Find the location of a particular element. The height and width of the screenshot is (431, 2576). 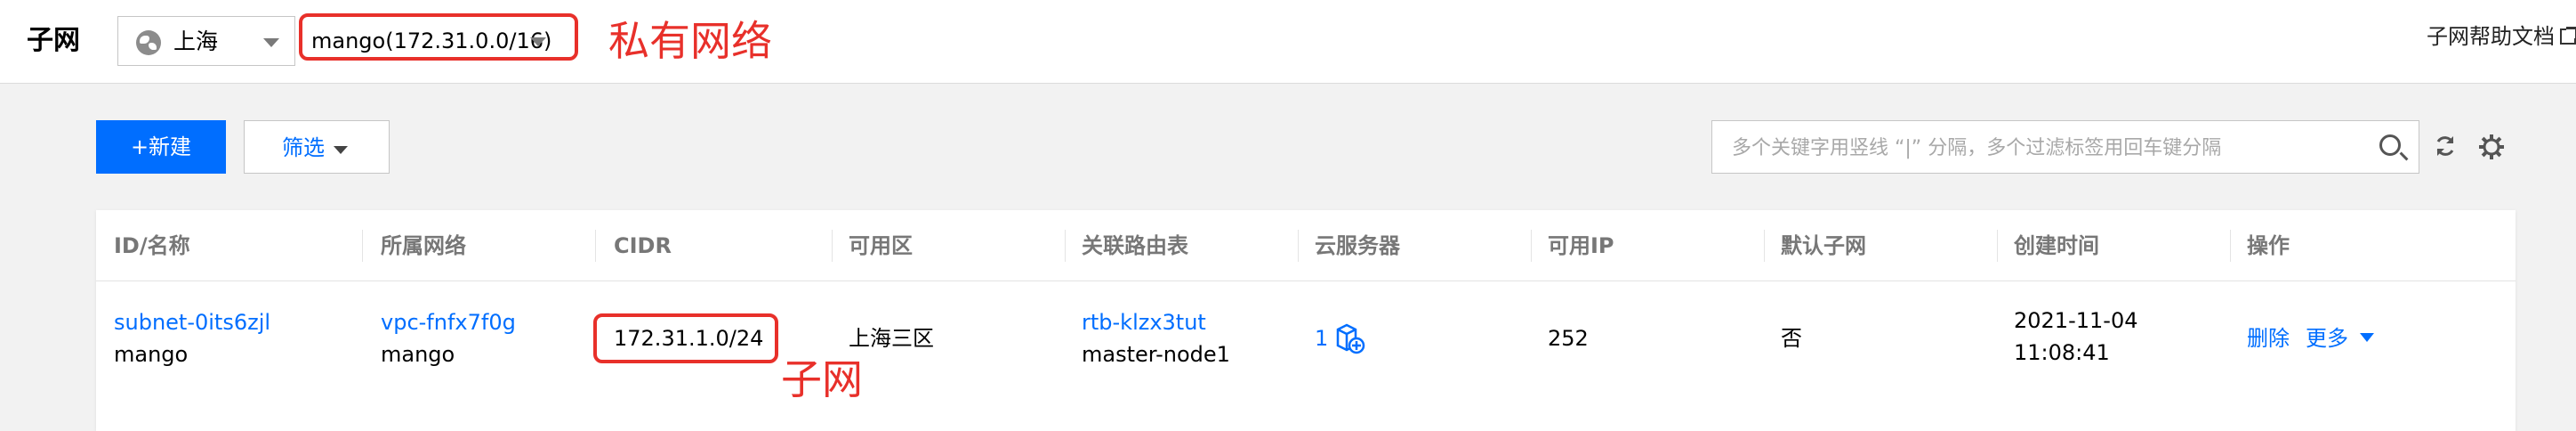

page-title: 子网 is located at coordinates (53, 40).